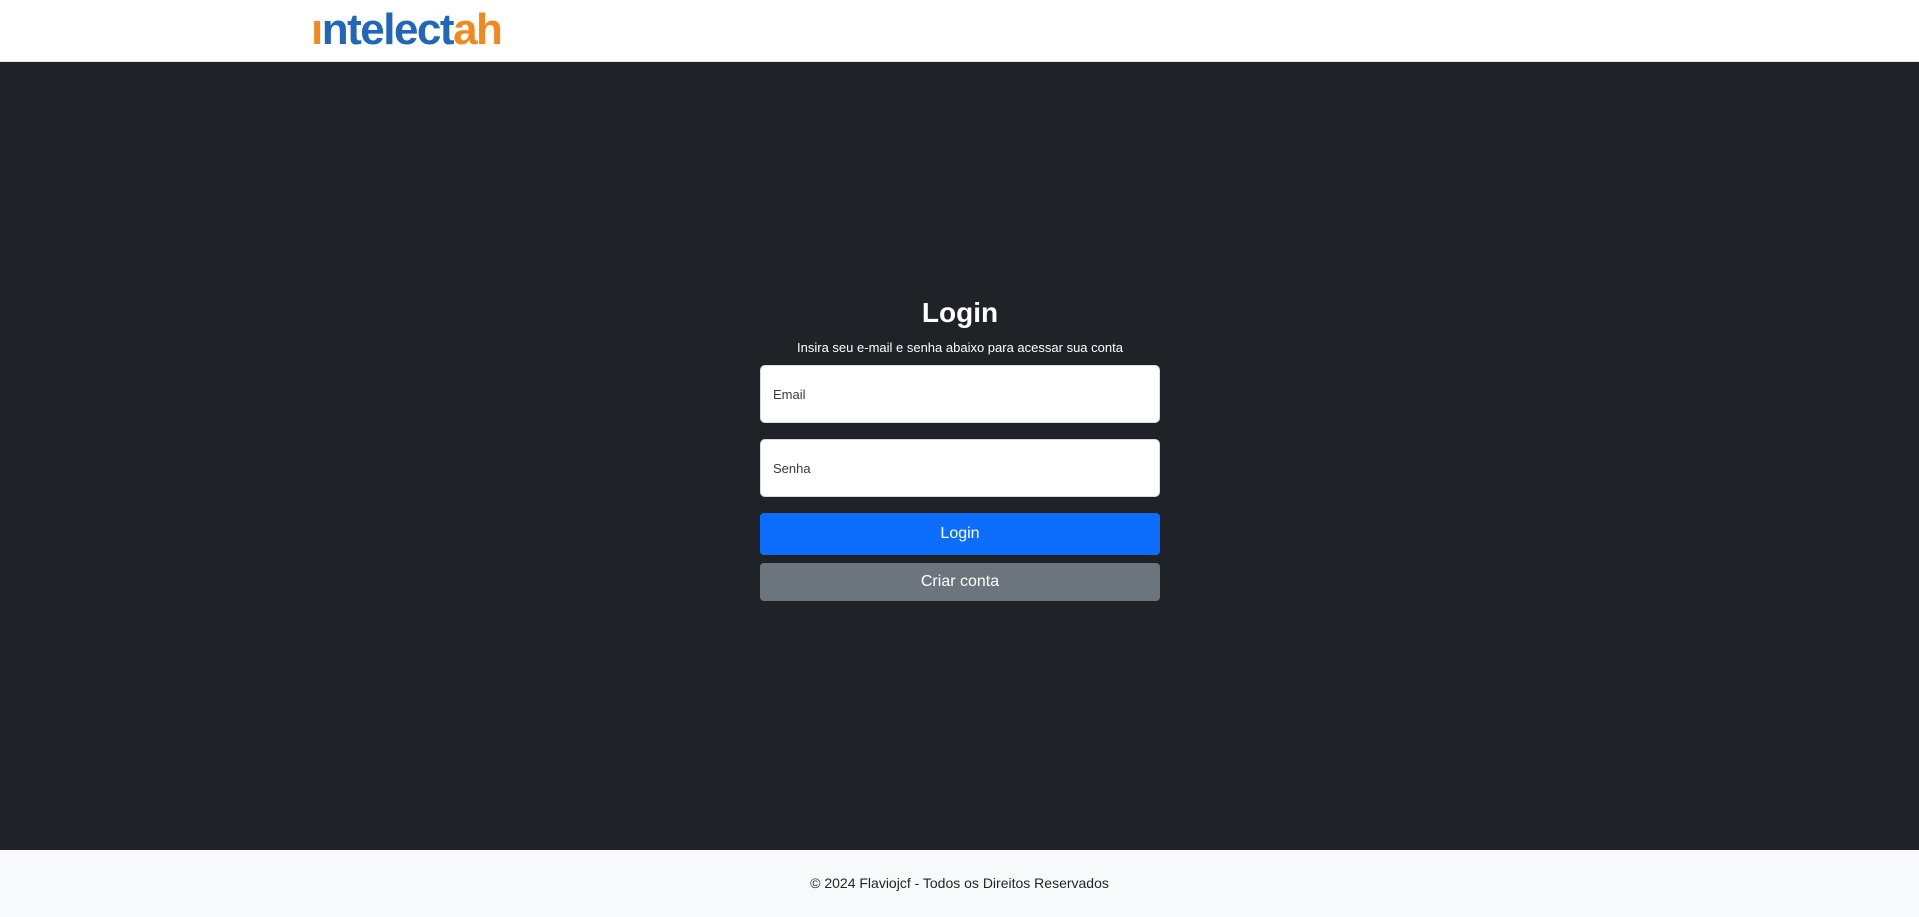 This screenshot has width=1919, height=917. I want to click on logo-text-blue: ntelect, so click(388, 29).